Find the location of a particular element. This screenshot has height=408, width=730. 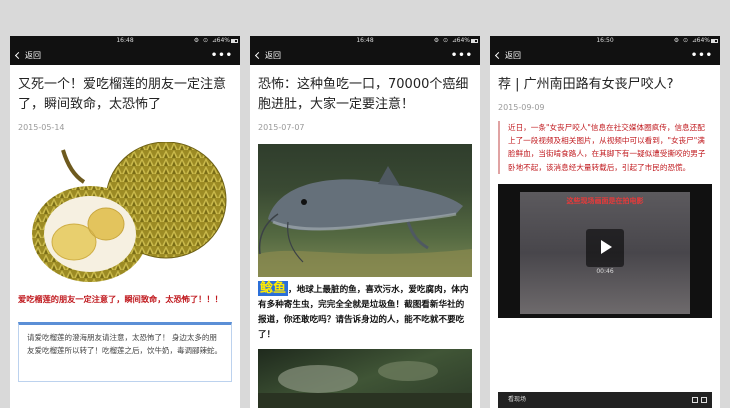

share-icon is located at coordinates (695, 400).